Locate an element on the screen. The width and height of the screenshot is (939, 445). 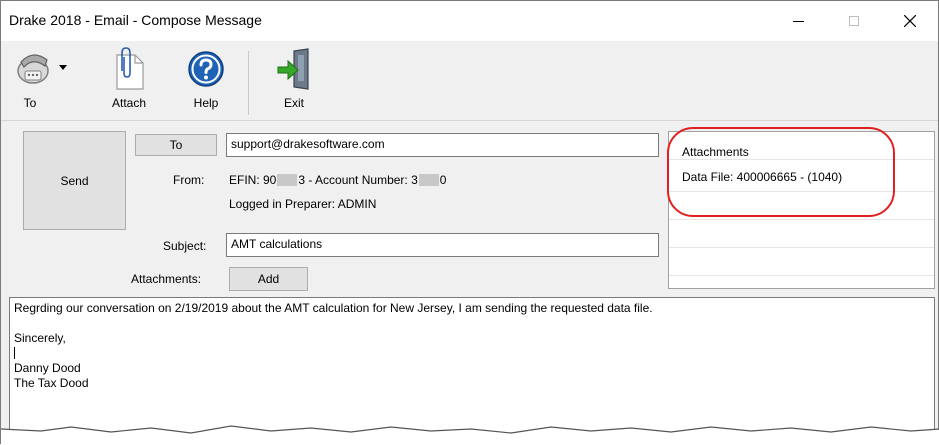
maximize-button is located at coordinates (854, 21).